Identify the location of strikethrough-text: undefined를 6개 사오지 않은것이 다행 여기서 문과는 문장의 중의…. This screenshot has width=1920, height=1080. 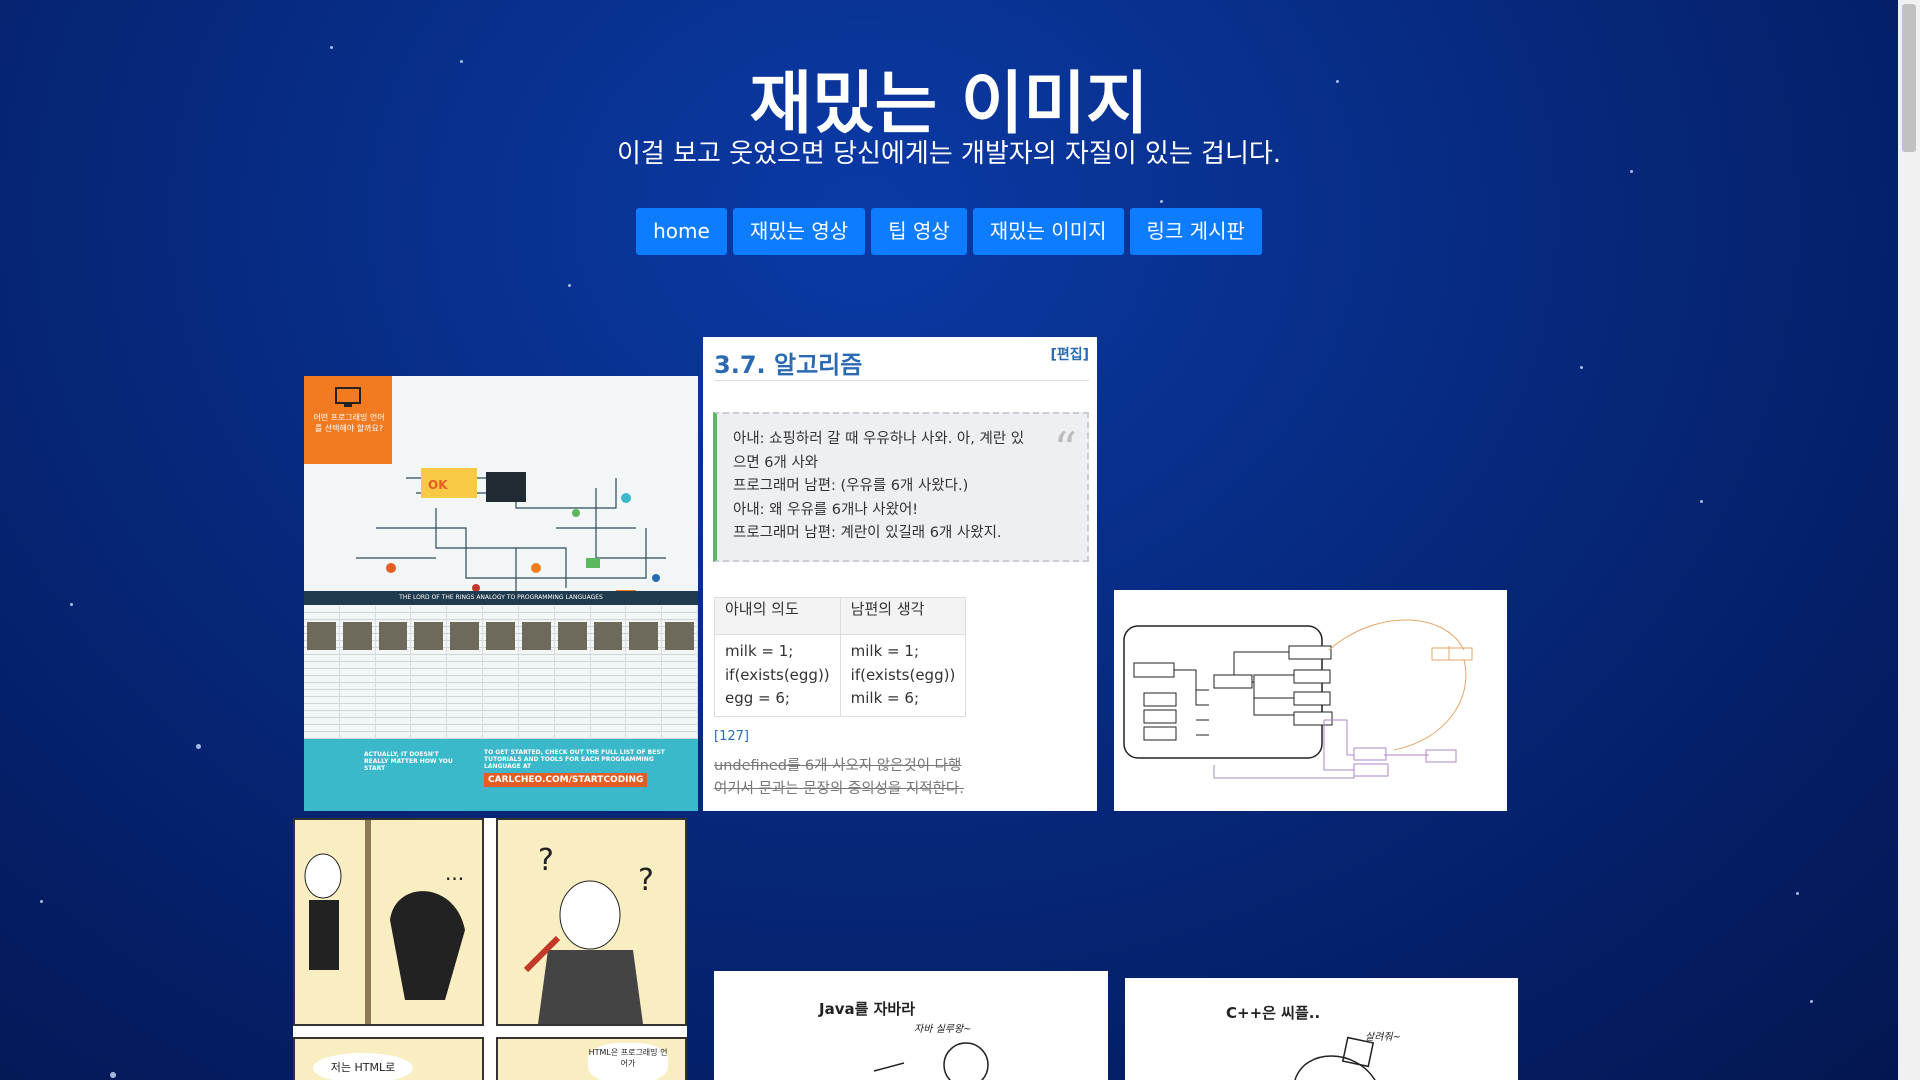
(839, 778).